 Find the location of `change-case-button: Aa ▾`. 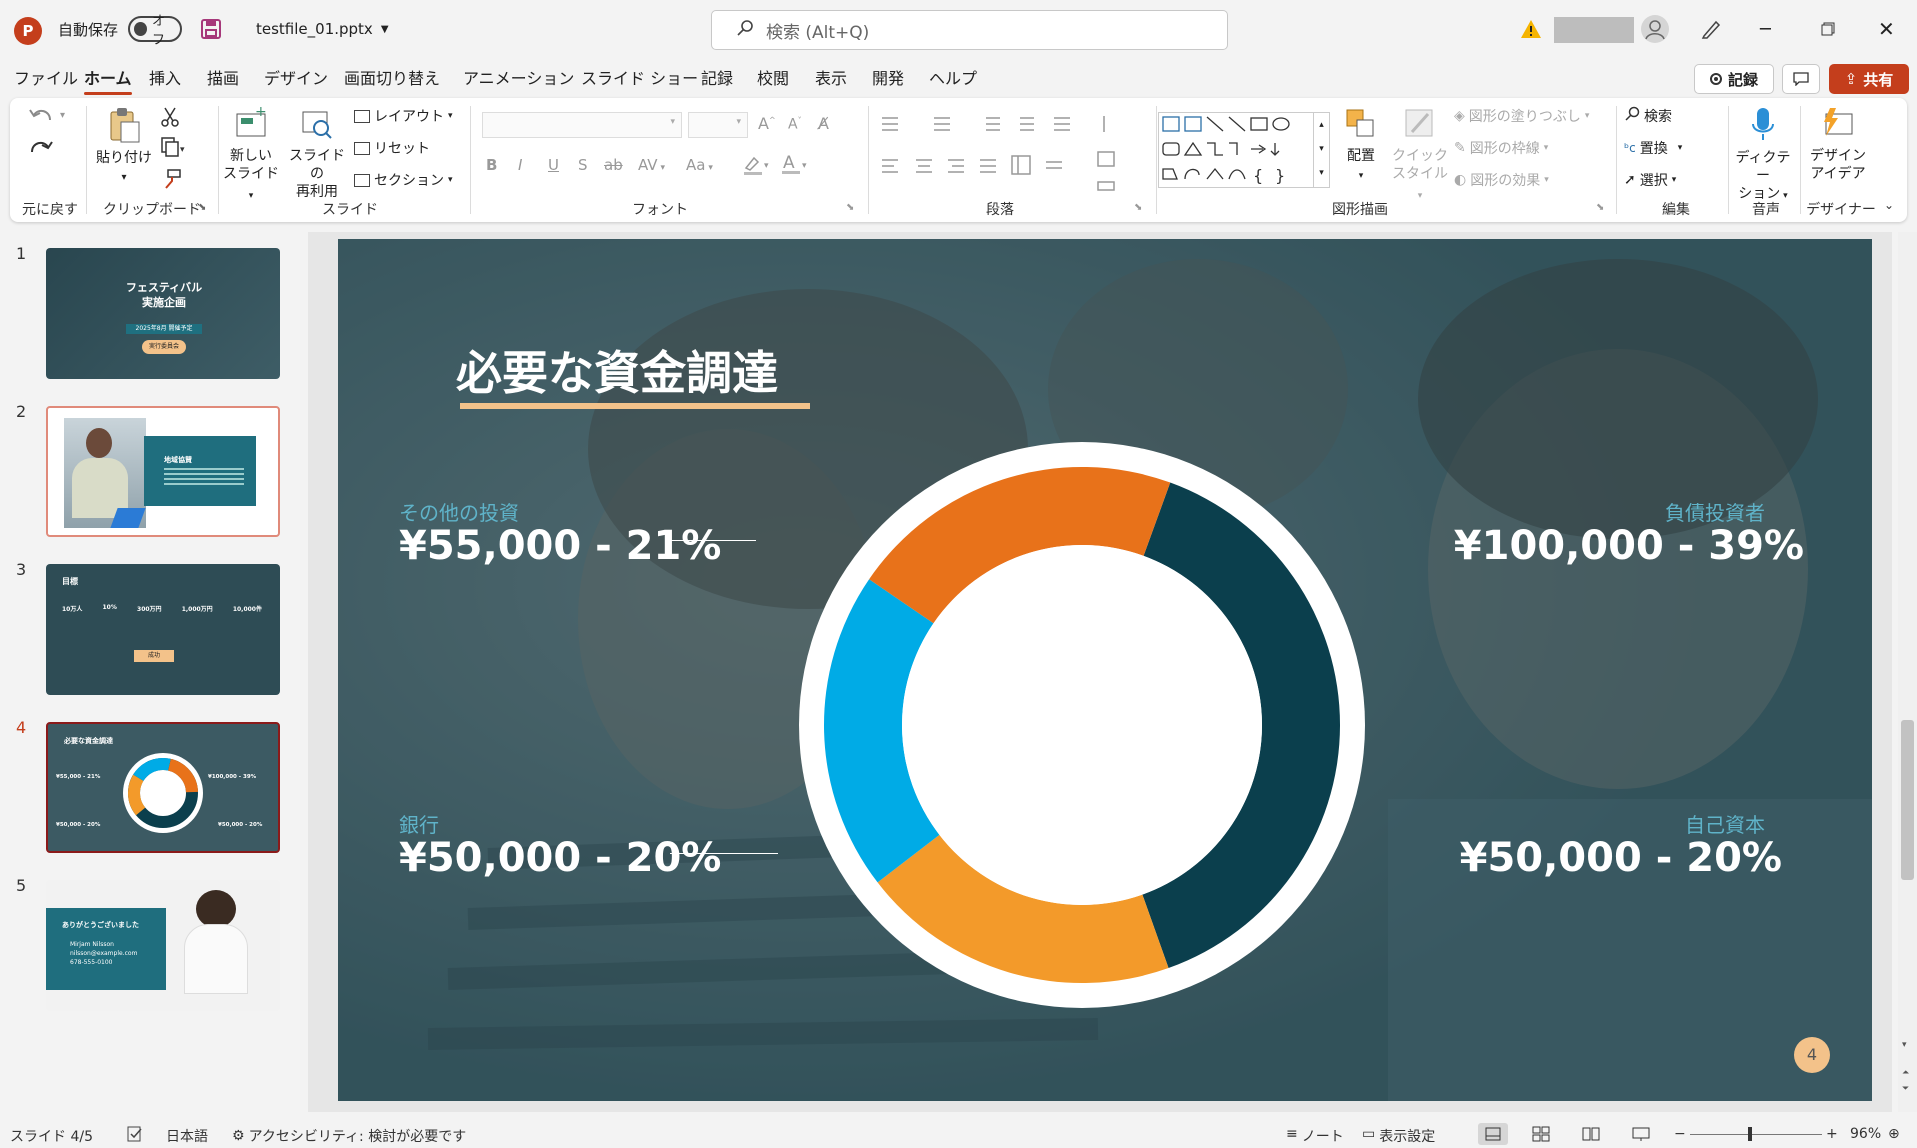

change-case-button: Aa ▾ is located at coordinates (699, 165).